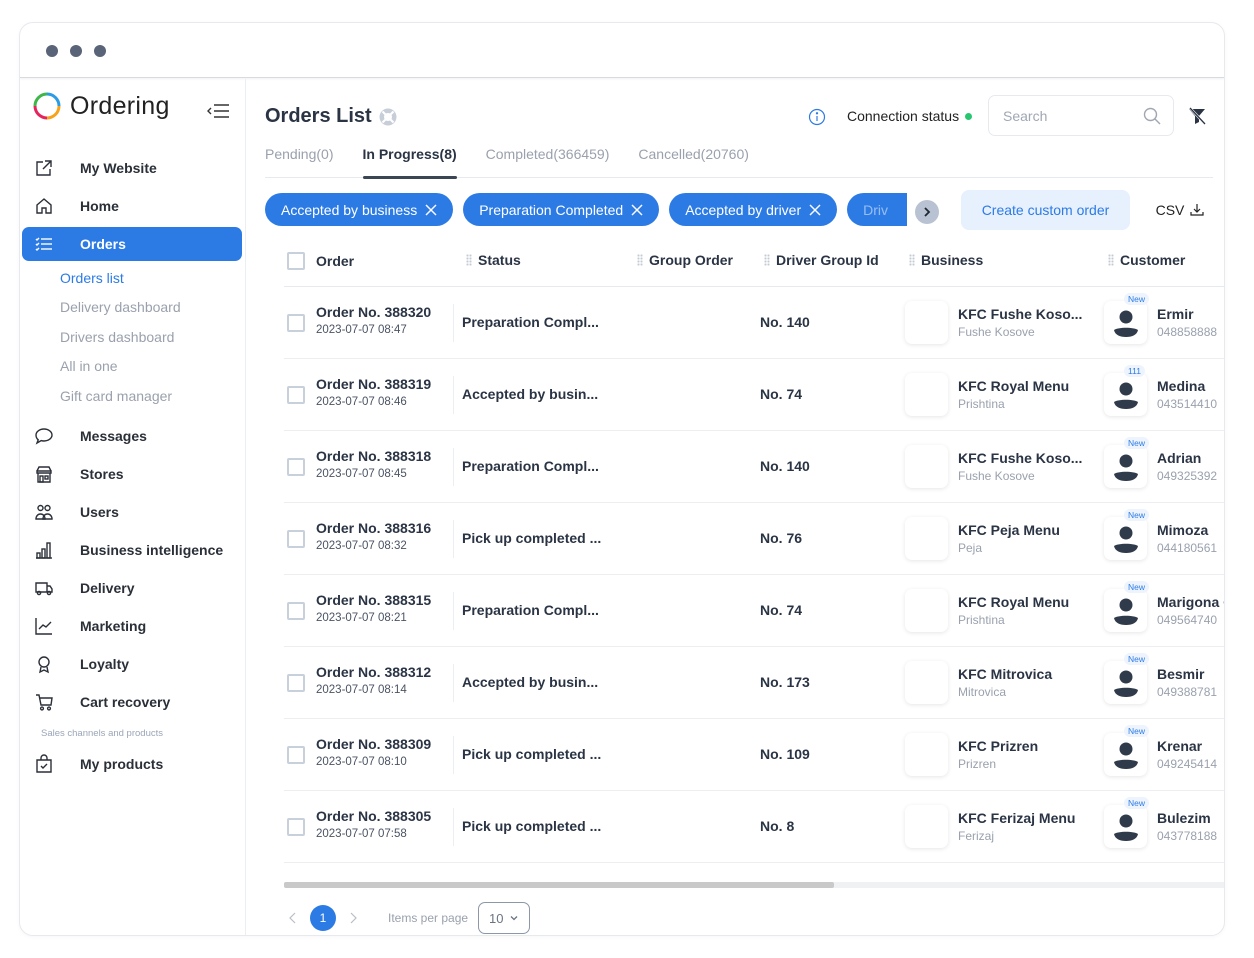 Image resolution: width=1254 pixels, height=958 pixels. I want to click on sidebar-item-my-website: My Website, so click(132, 168).